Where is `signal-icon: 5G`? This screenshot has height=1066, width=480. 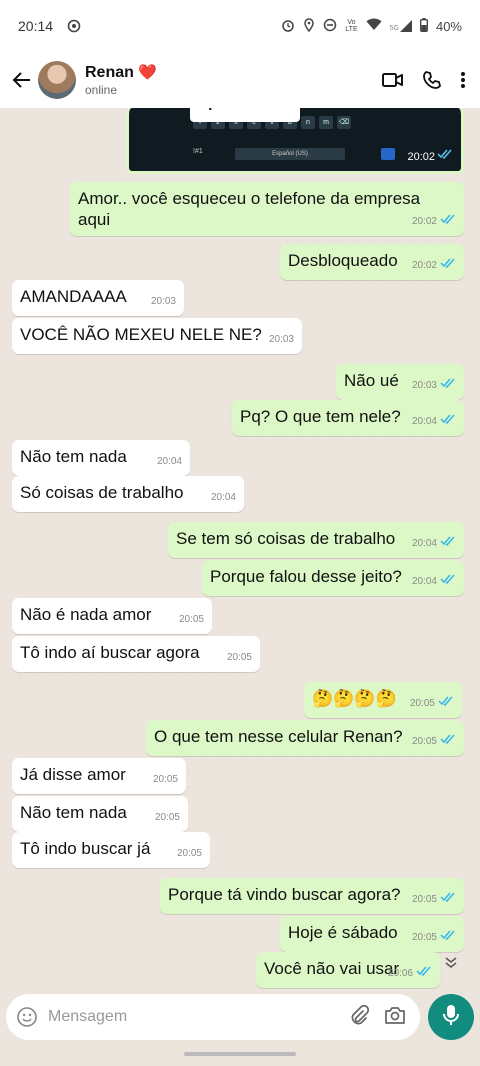 signal-icon: 5G is located at coordinates (401, 26).